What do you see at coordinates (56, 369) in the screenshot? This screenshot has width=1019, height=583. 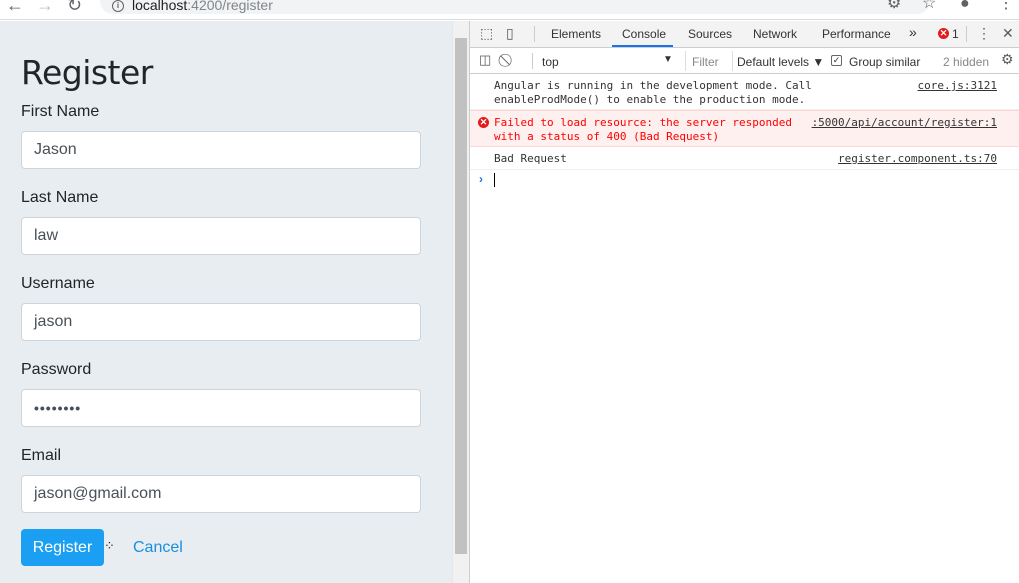 I see `password-label: Password` at bounding box center [56, 369].